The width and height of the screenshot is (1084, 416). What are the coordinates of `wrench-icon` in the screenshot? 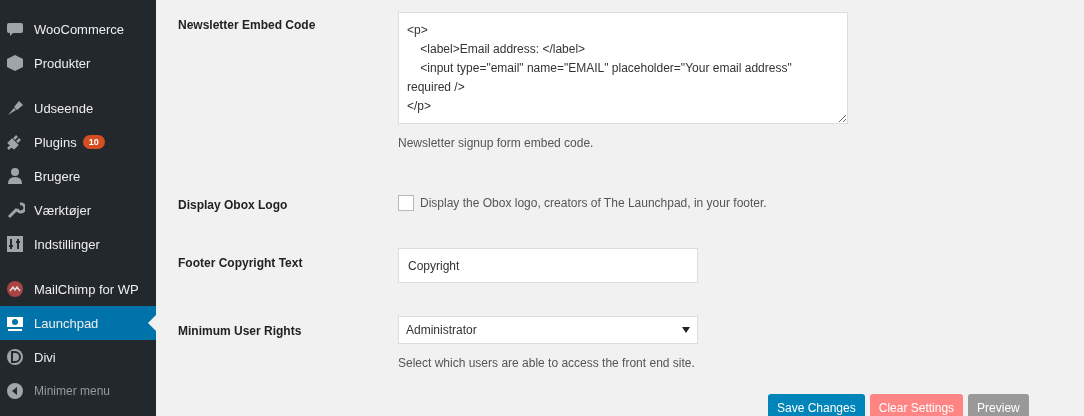 It's located at (15, 210).